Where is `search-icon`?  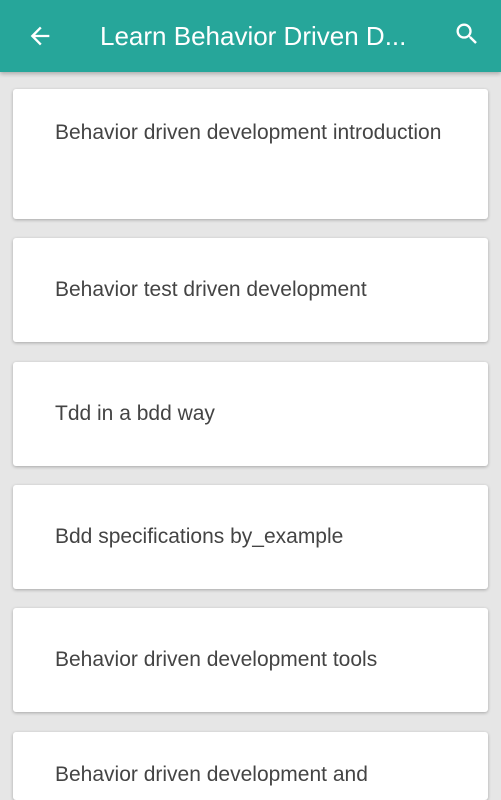
search-icon is located at coordinates (466, 33).